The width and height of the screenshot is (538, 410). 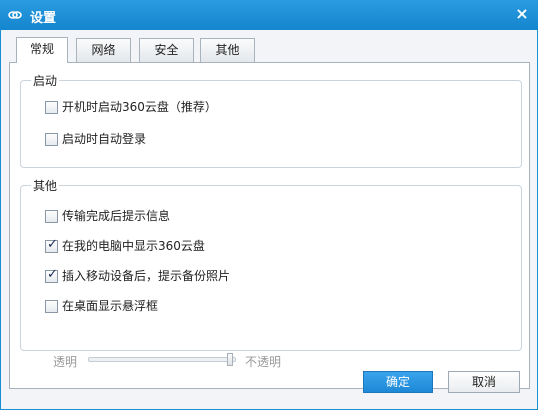 I want to click on opacity-min-label: 透明, so click(x=65, y=362).